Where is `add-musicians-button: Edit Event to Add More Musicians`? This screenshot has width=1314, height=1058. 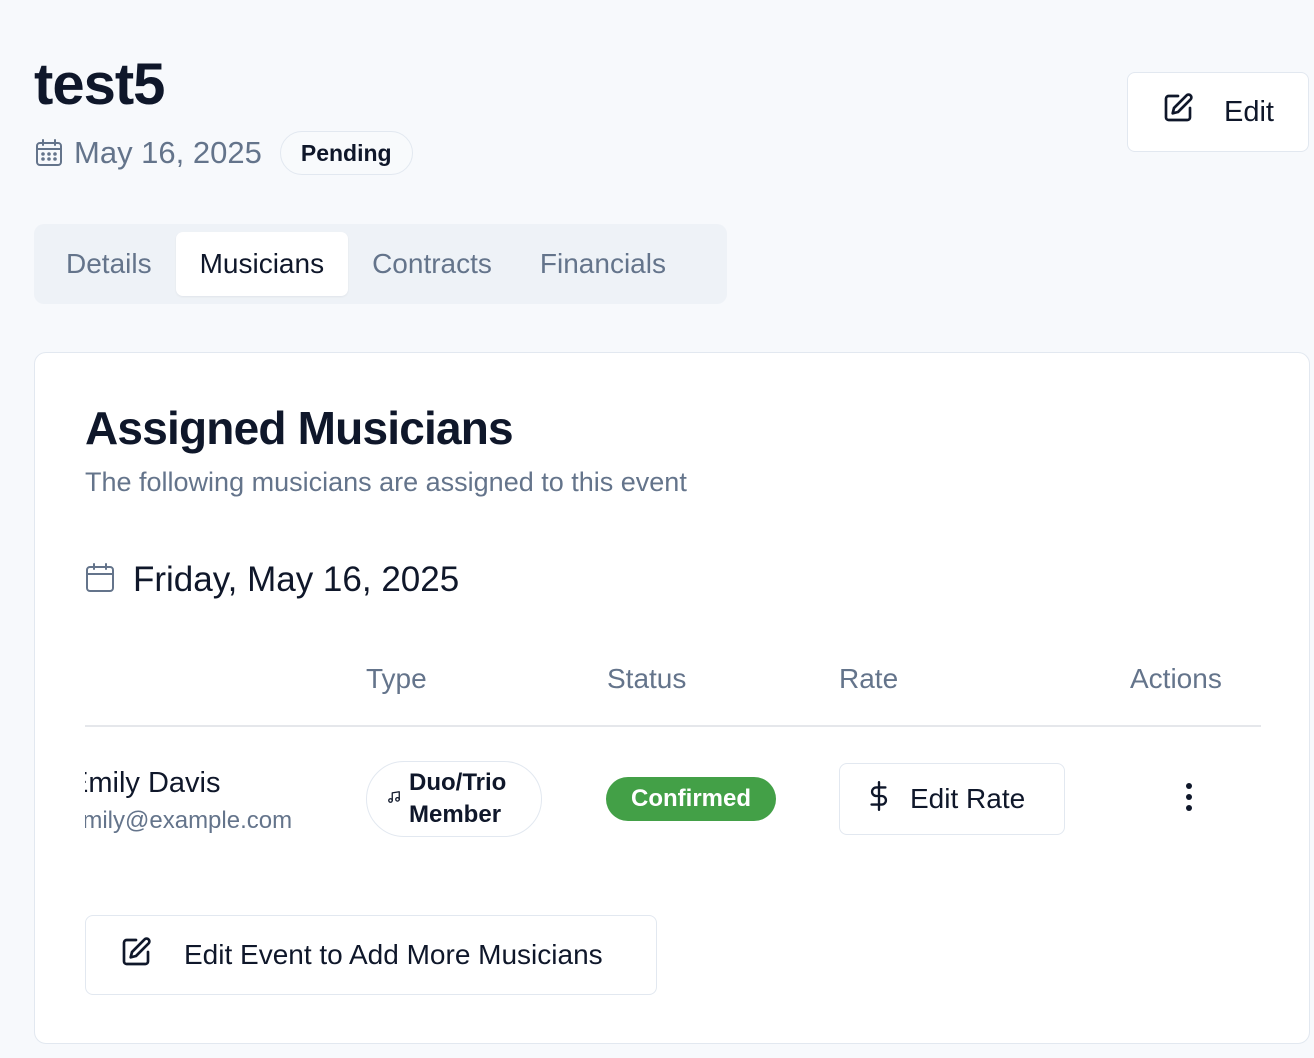 add-musicians-button: Edit Event to Add More Musicians is located at coordinates (371, 955).